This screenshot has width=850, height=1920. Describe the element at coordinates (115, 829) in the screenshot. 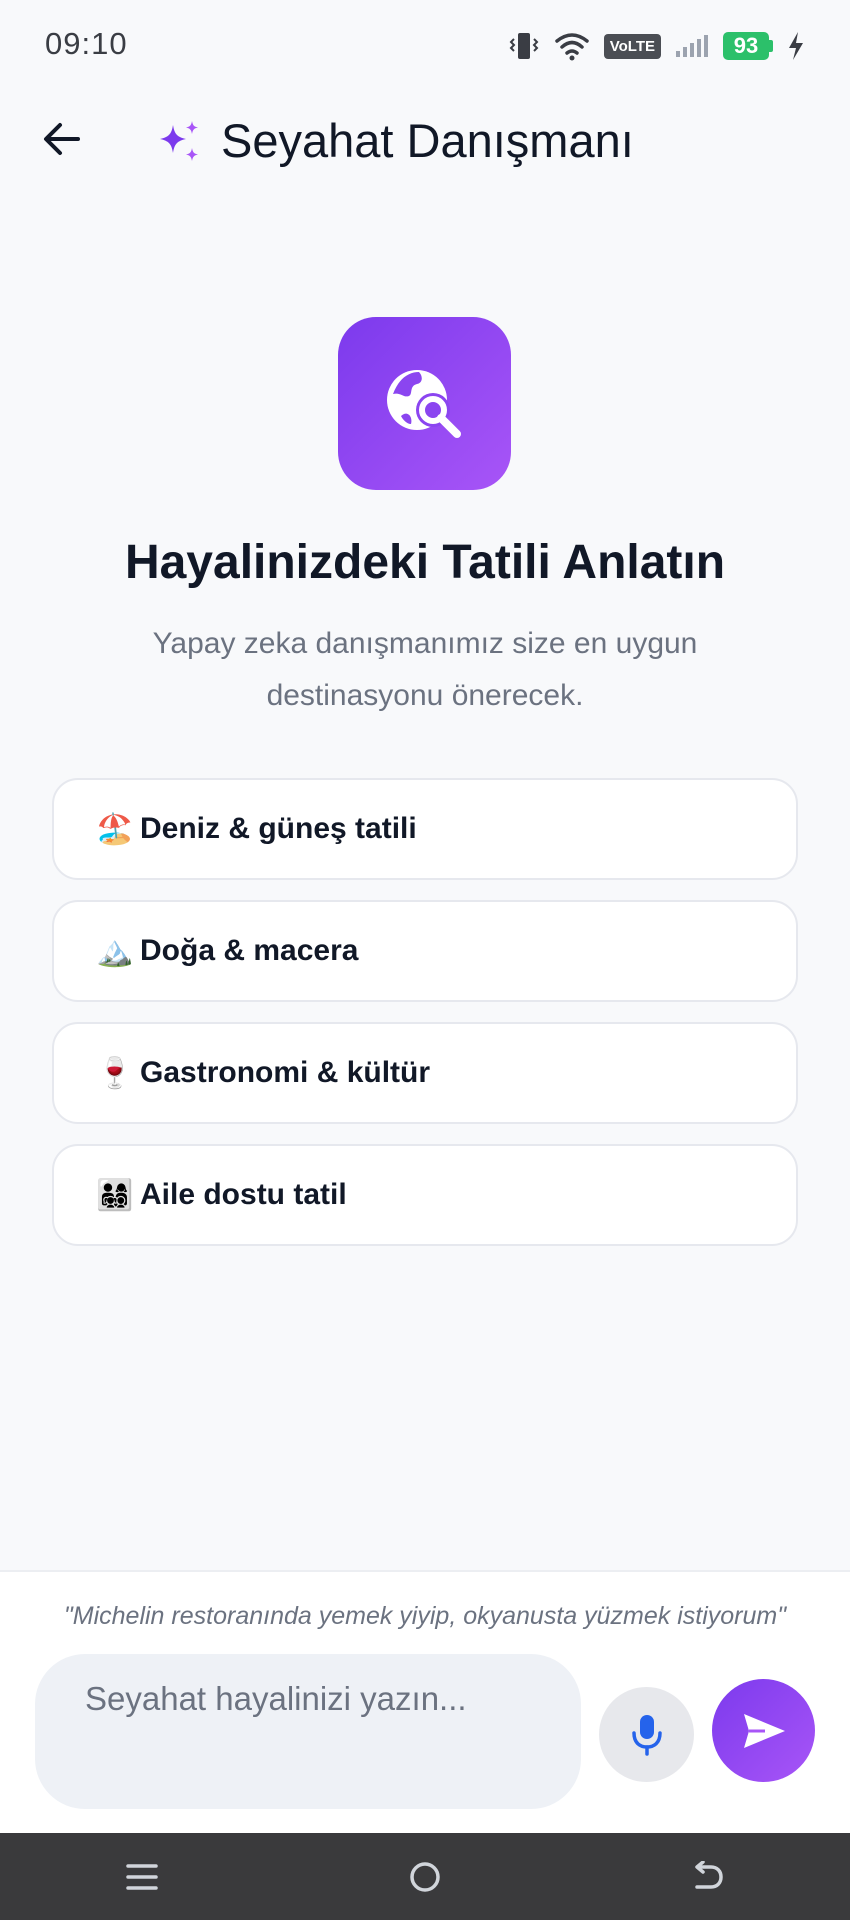

I see `beach-icon: 🏖️` at that location.